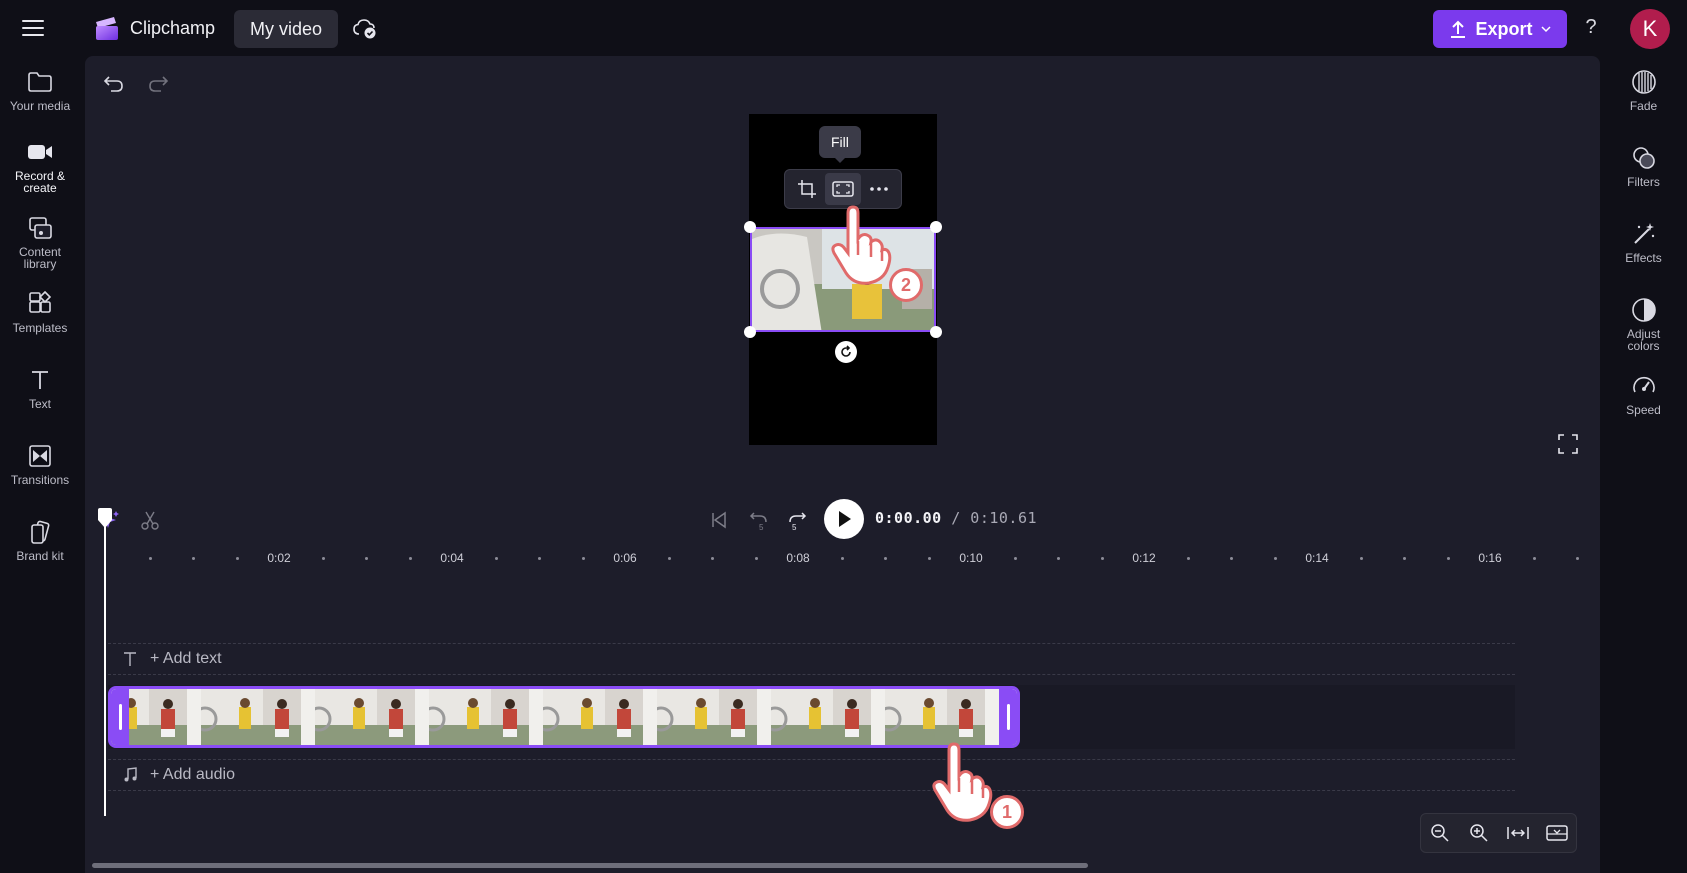 The height and width of the screenshot is (873, 1687). I want to click on ruler-tick-label: 0:08, so click(798, 558).